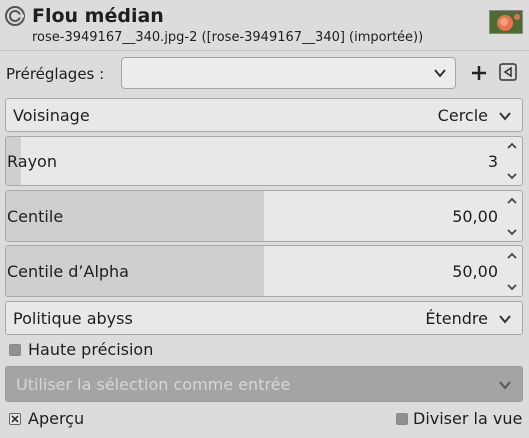 Image resolution: width=529 pixels, height=438 pixels. Describe the element at coordinates (264, 318) in the screenshot. I see `abyss-policy-combo: Politique abyss Étendre` at that location.